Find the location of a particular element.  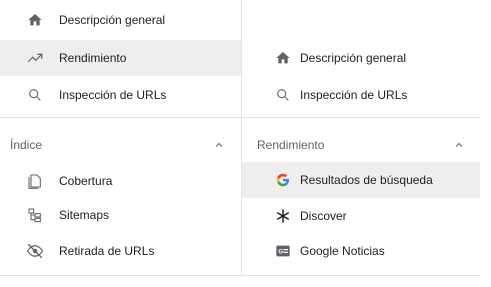

coverage-icon is located at coordinates (35, 181).